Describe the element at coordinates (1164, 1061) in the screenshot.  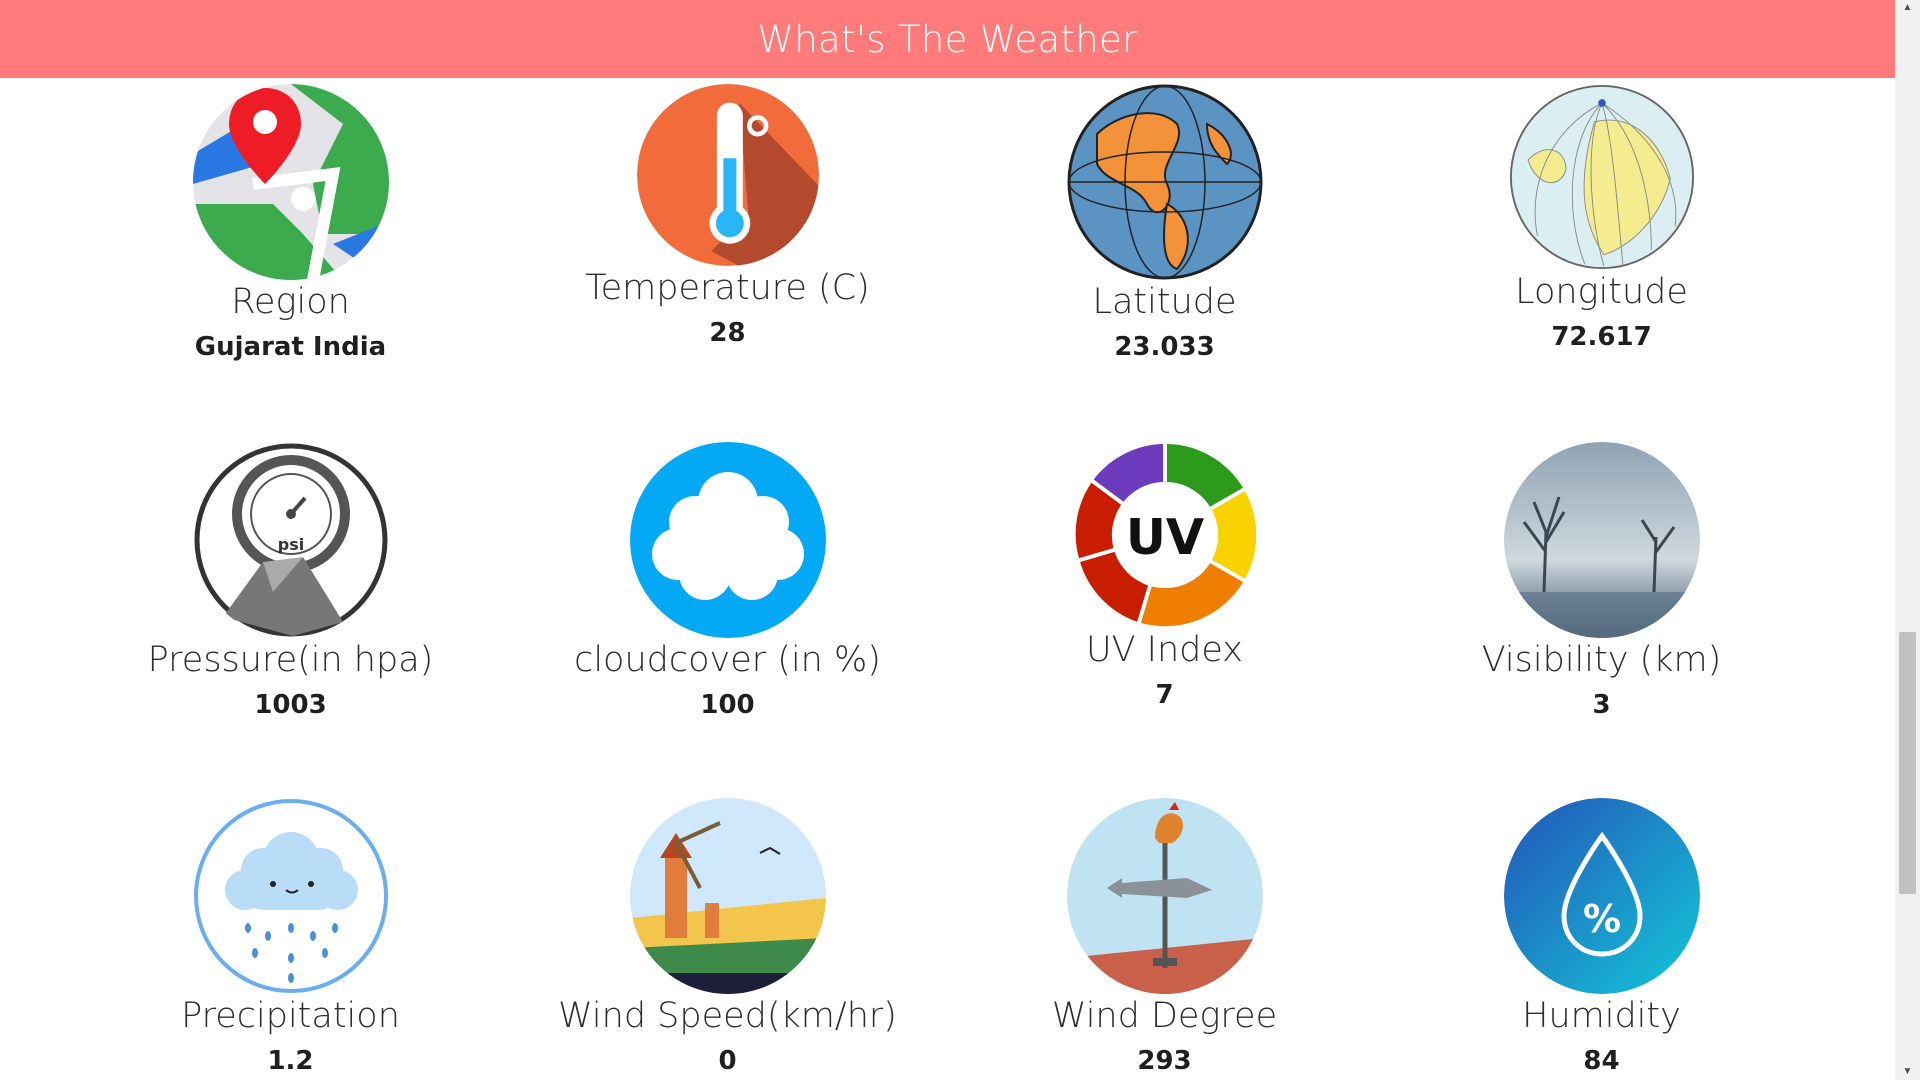
I see `card-value: 293` at that location.